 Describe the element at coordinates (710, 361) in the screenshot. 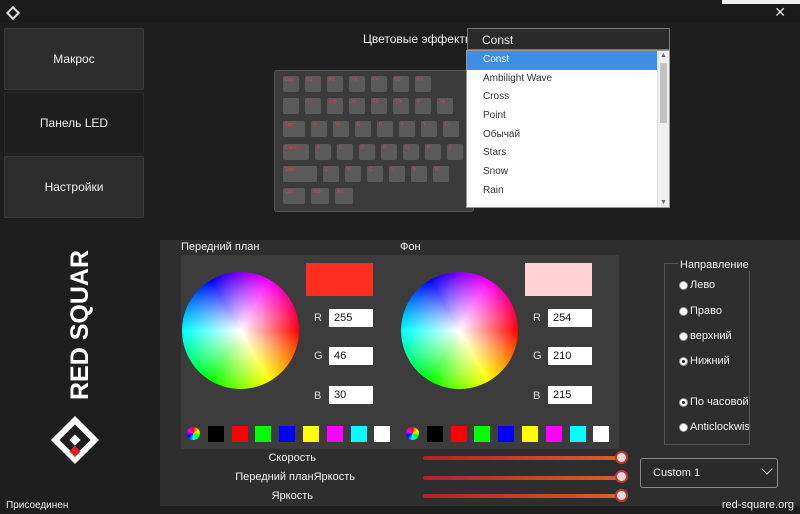

I see `radio-label: Нижний` at that location.